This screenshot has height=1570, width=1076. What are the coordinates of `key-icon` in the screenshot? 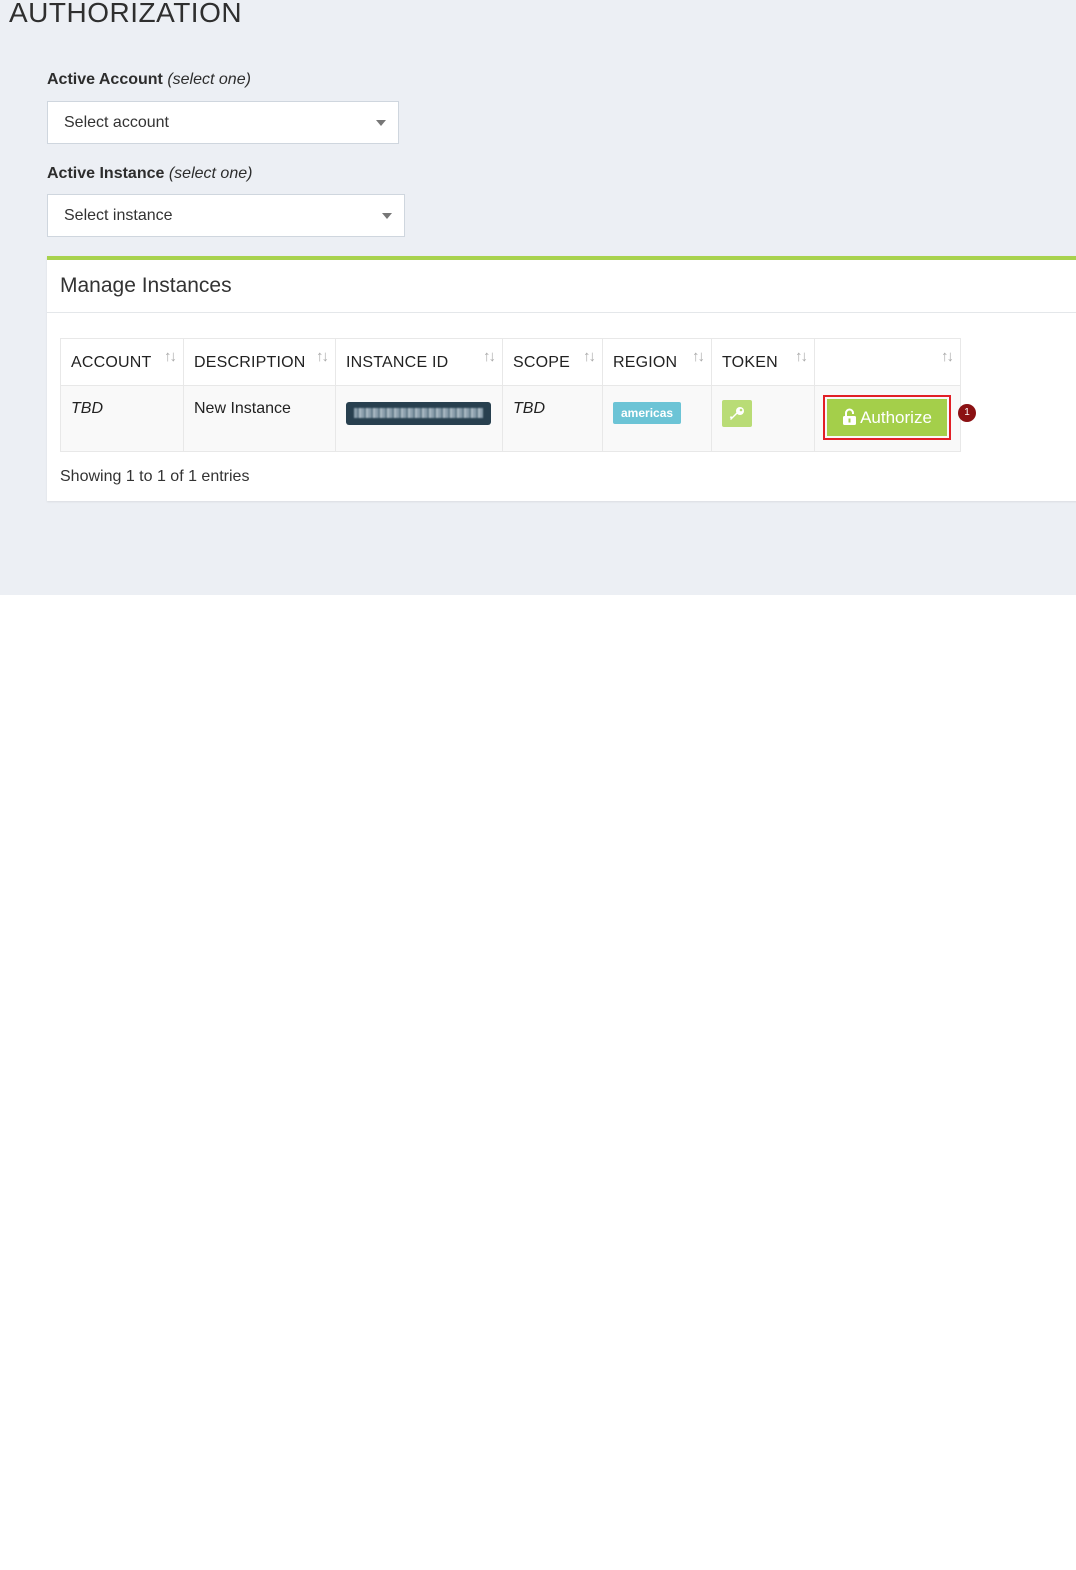 It's located at (736, 413).